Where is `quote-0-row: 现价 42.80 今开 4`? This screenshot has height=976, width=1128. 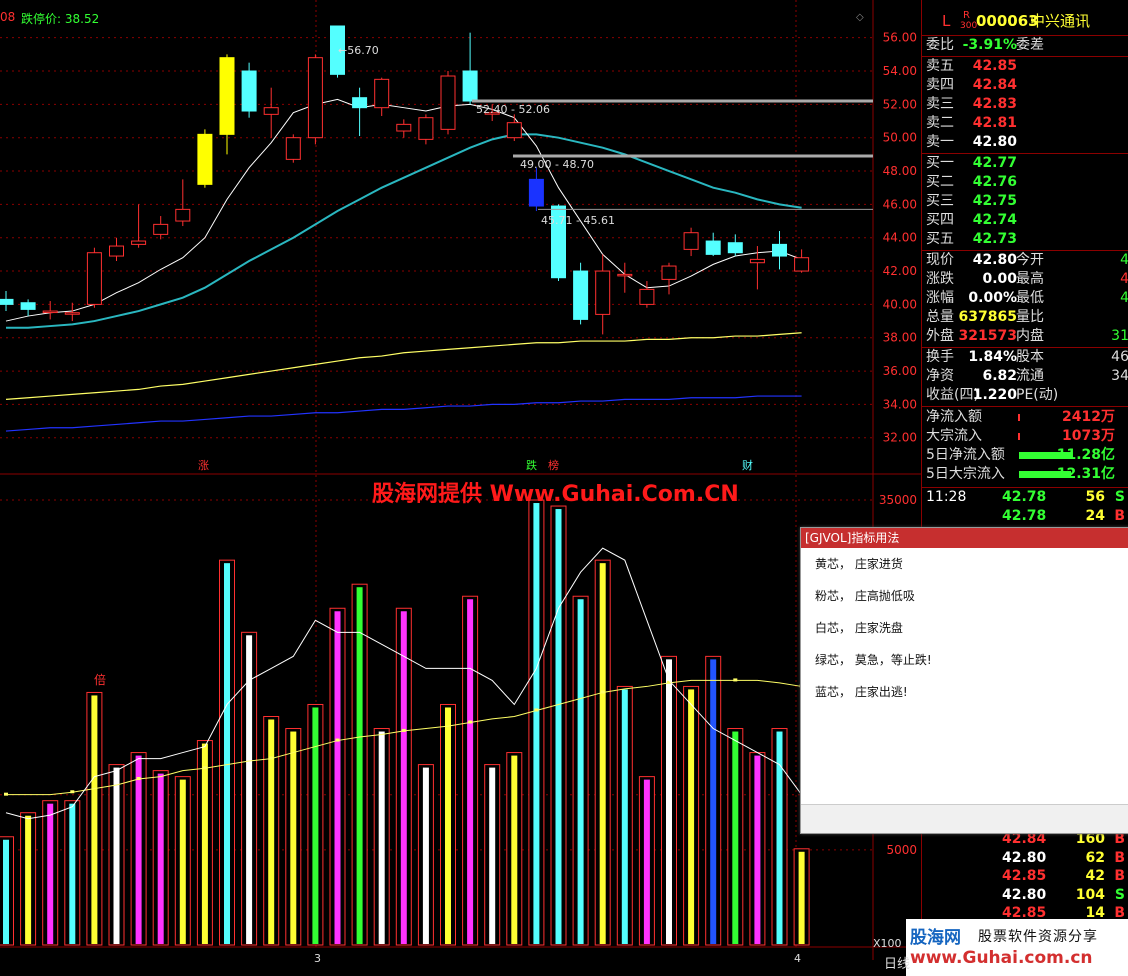
quote-0-row: 现价 42.80 今开 4 is located at coordinates (1025, 260).